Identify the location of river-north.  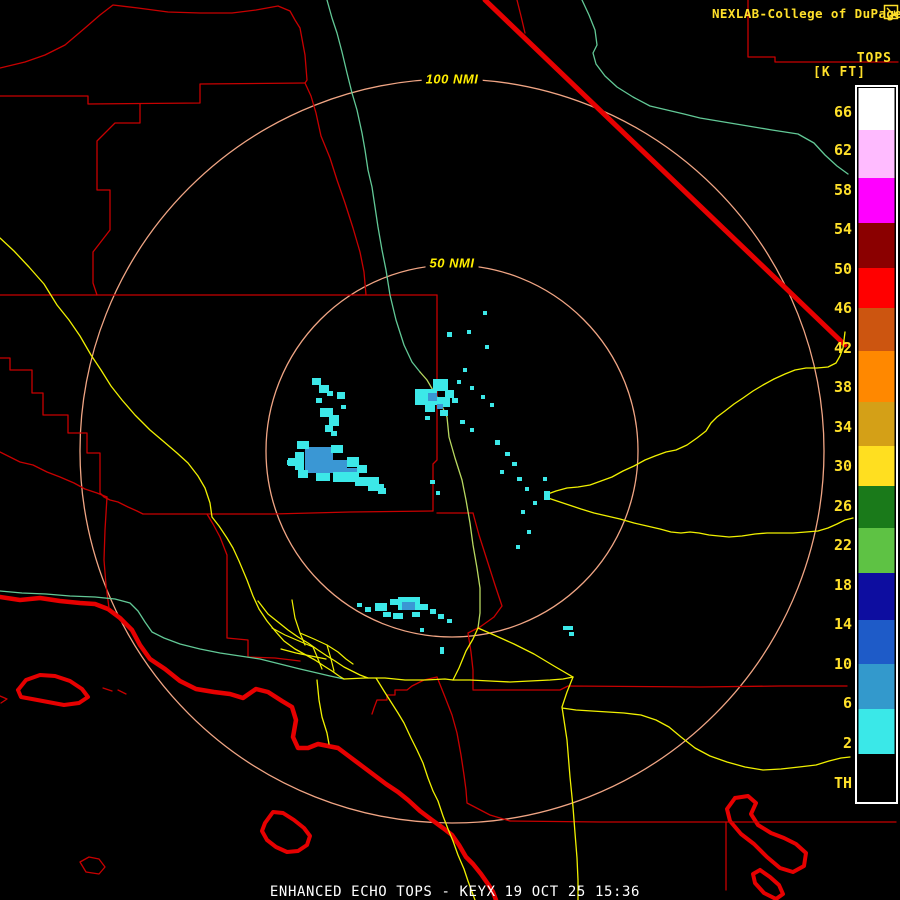
(373, 186).